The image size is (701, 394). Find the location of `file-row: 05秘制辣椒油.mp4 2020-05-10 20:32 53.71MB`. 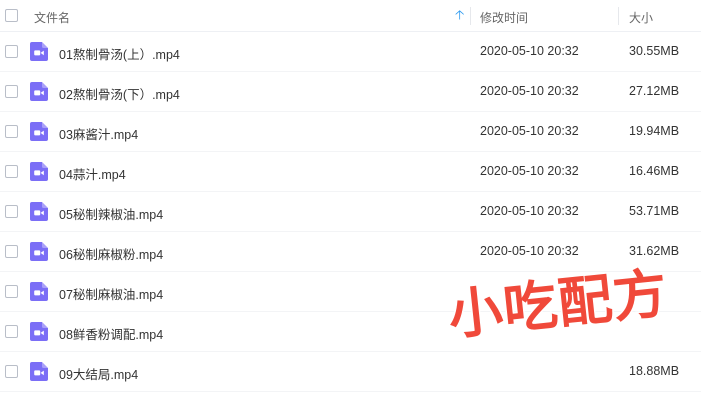

file-row: 05秘制辣椒油.mp4 2020-05-10 20:32 53.71MB is located at coordinates (350, 212).